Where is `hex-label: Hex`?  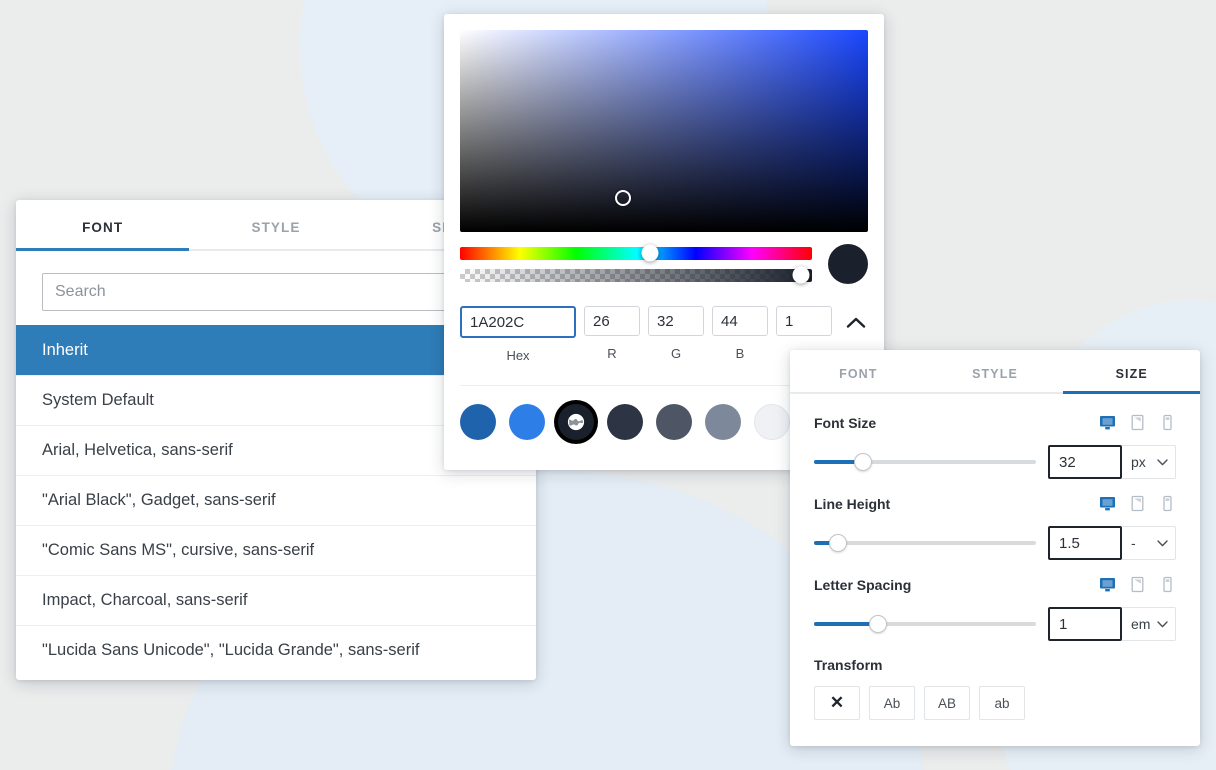
hex-label: Hex is located at coordinates (518, 355).